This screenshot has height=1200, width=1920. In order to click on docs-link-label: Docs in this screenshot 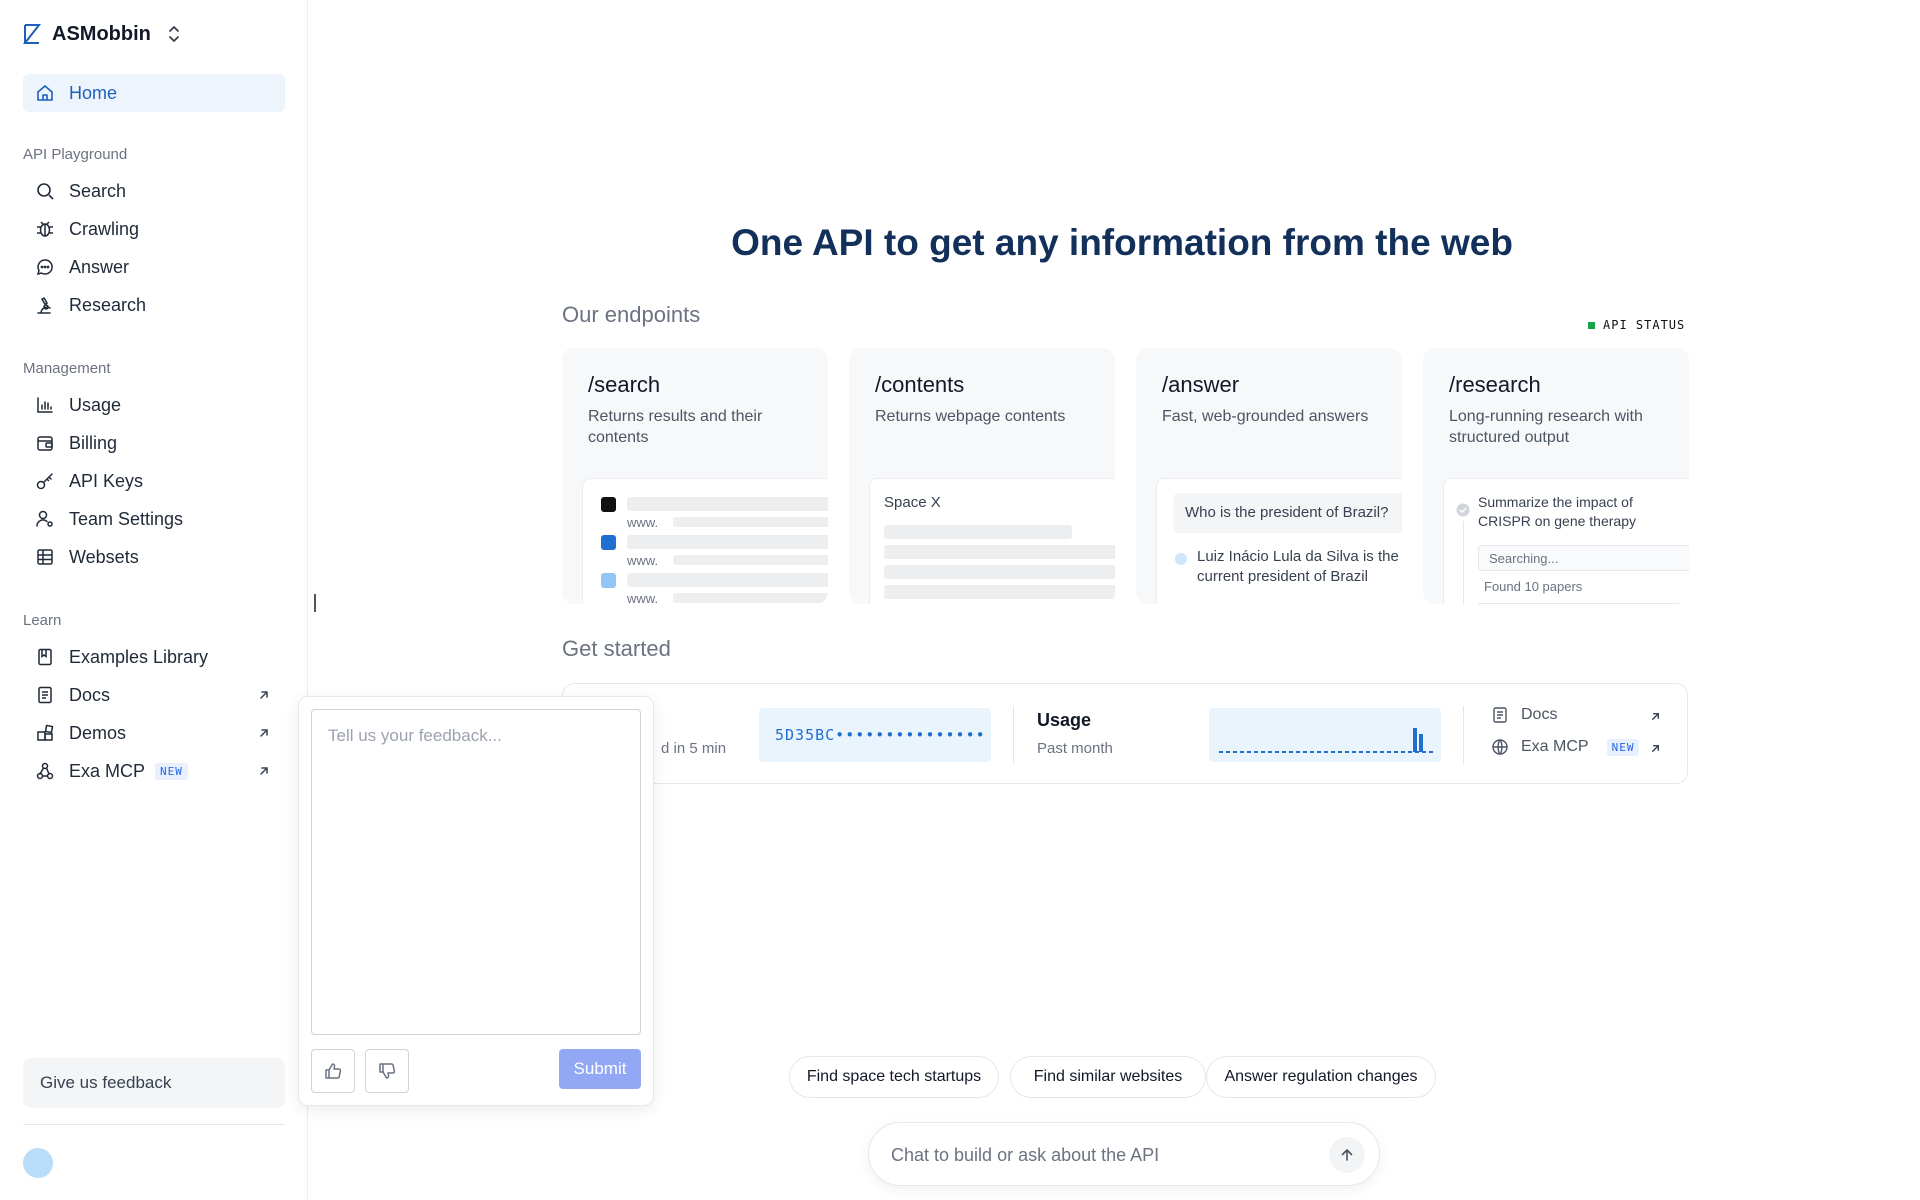, I will do `click(1539, 714)`.